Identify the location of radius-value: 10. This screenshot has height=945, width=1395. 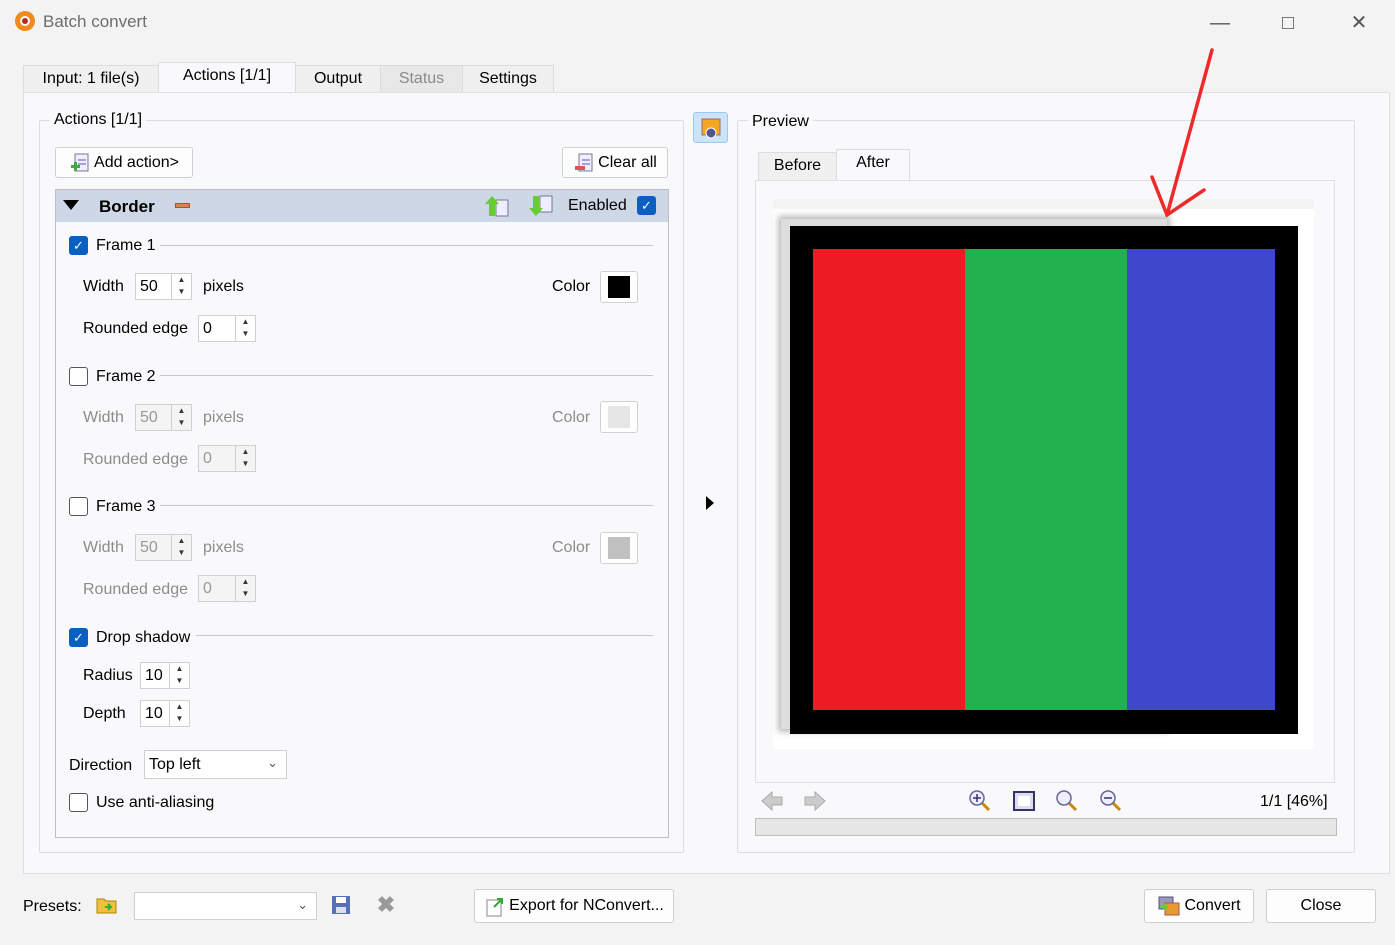
(154, 675).